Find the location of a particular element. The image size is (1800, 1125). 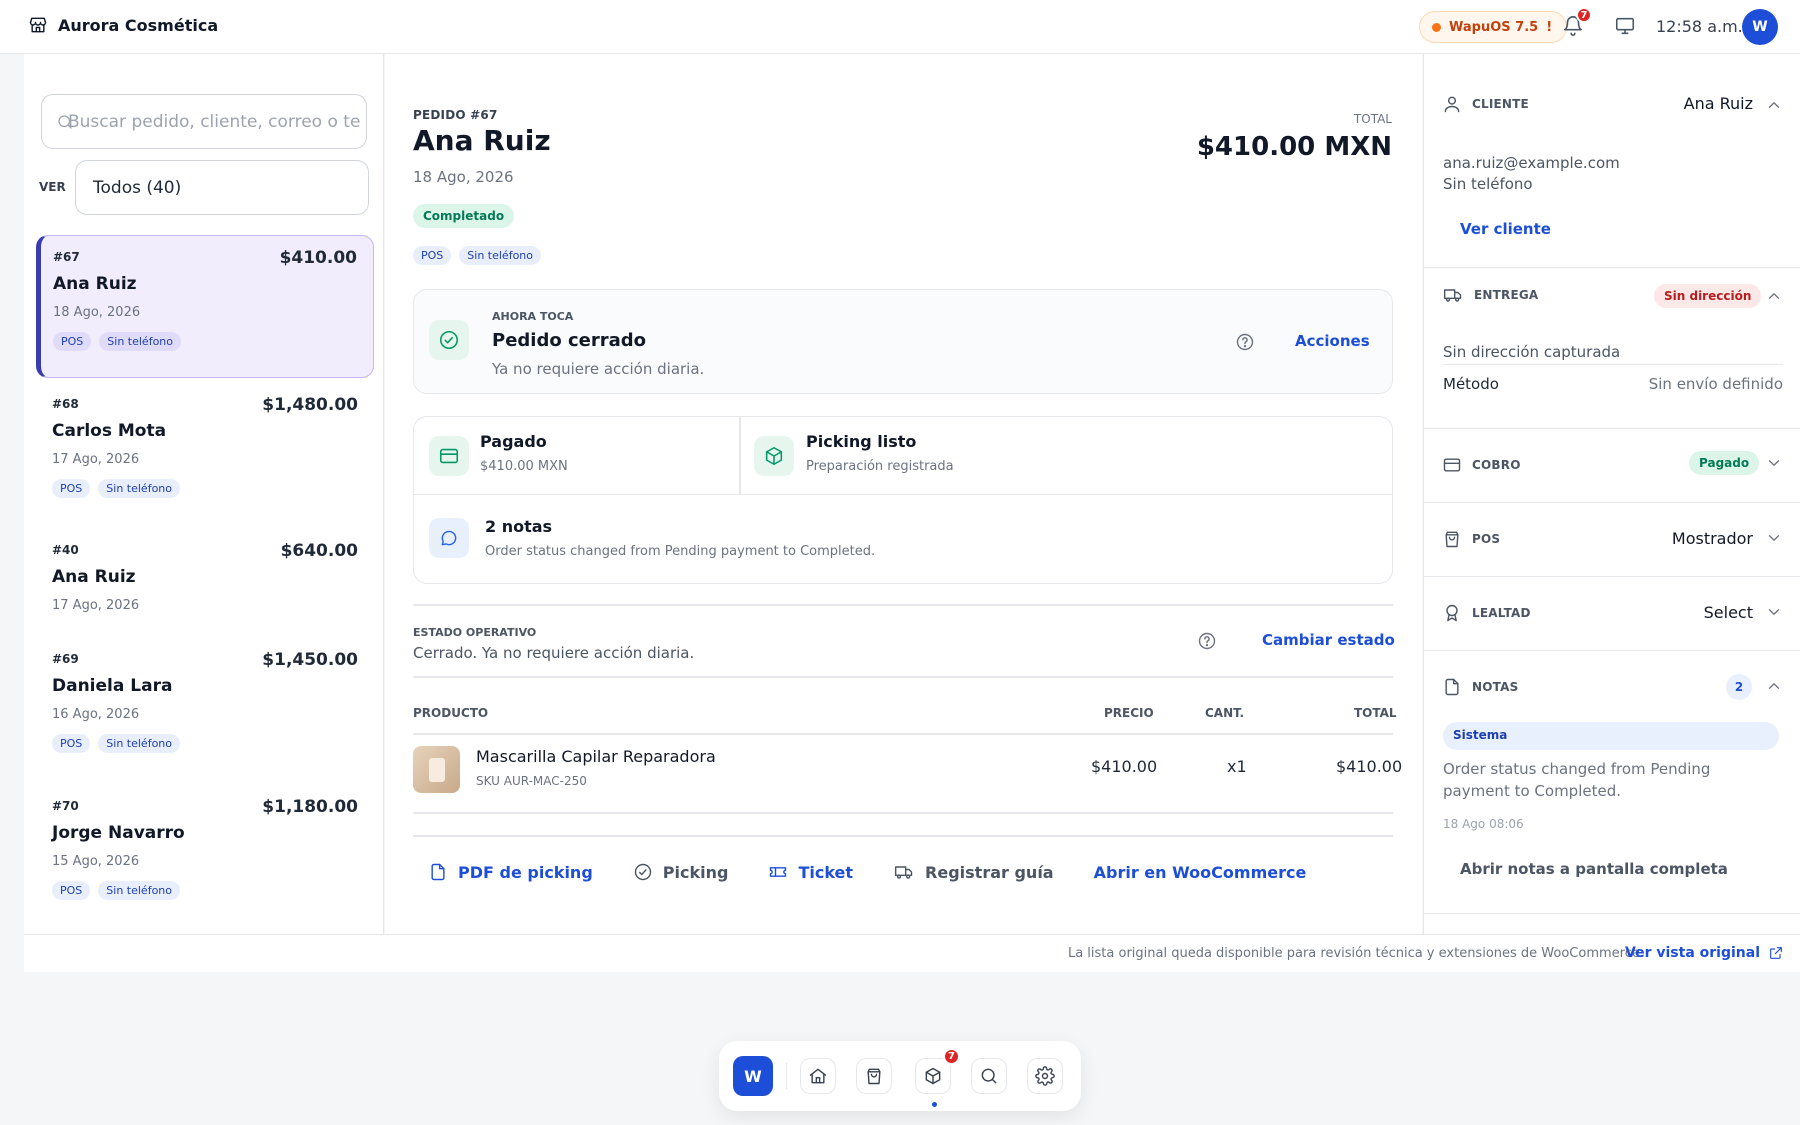

client-section-header: CLIENTE is located at coordinates (1485, 104).